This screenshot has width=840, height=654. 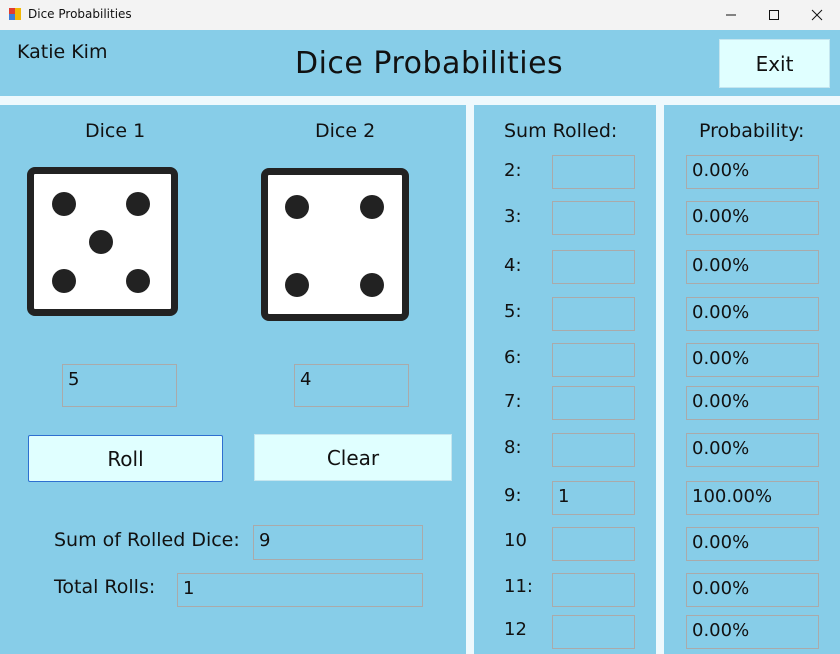 I want to click on die1-value-field: 5, so click(x=119, y=385).